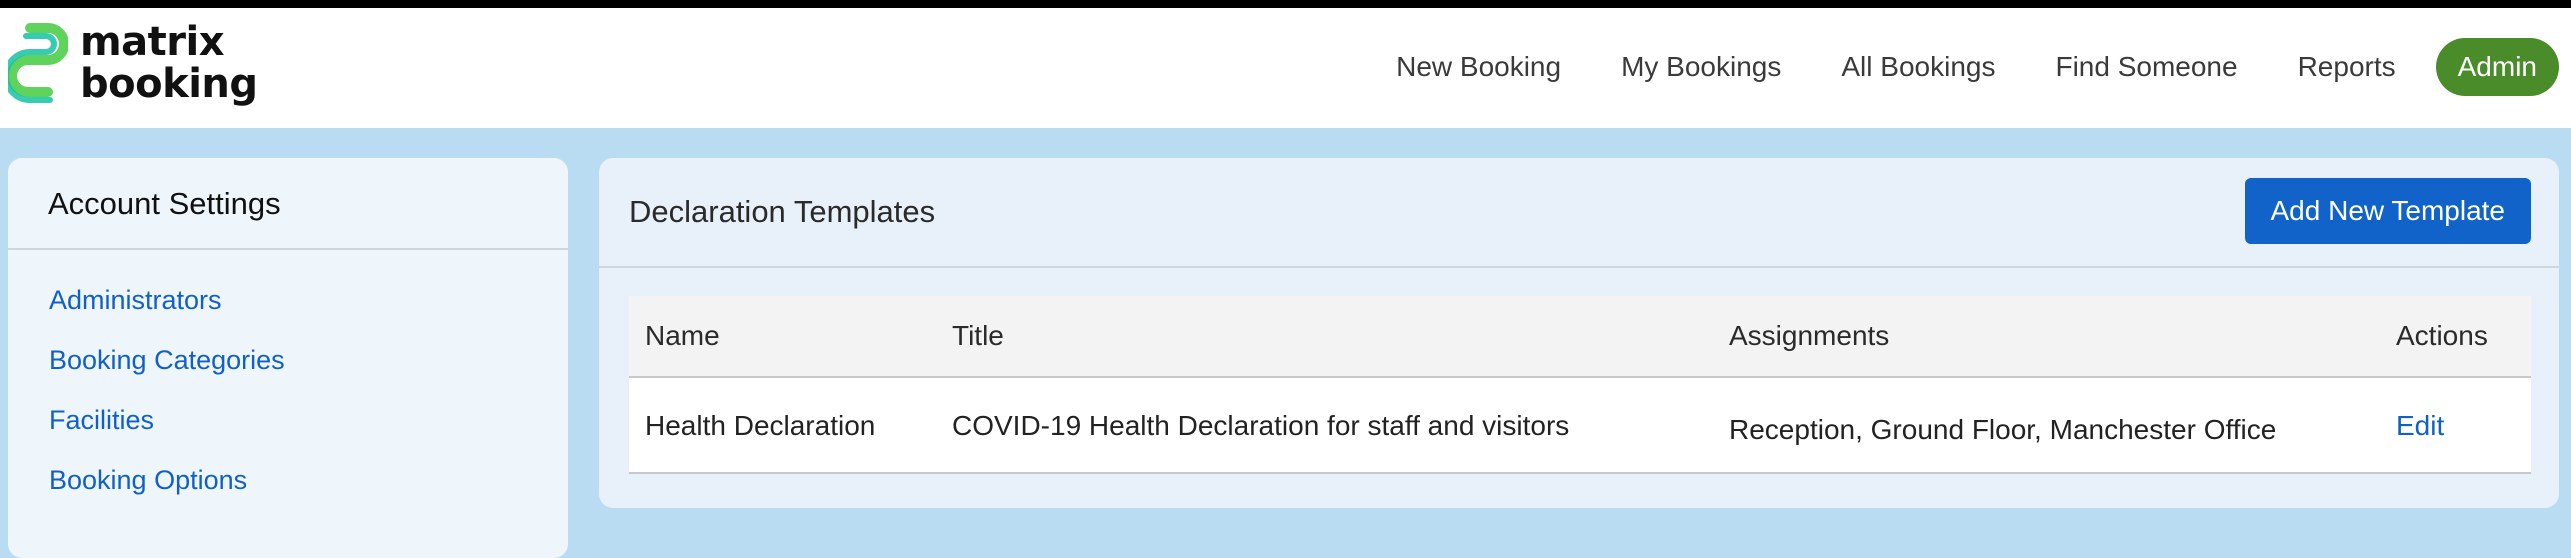 The width and height of the screenshot is (2571, 558). Describe the element at coordinates (2497, 67) in the screenshot. I see `nav-admin-button: Admin` at that location.